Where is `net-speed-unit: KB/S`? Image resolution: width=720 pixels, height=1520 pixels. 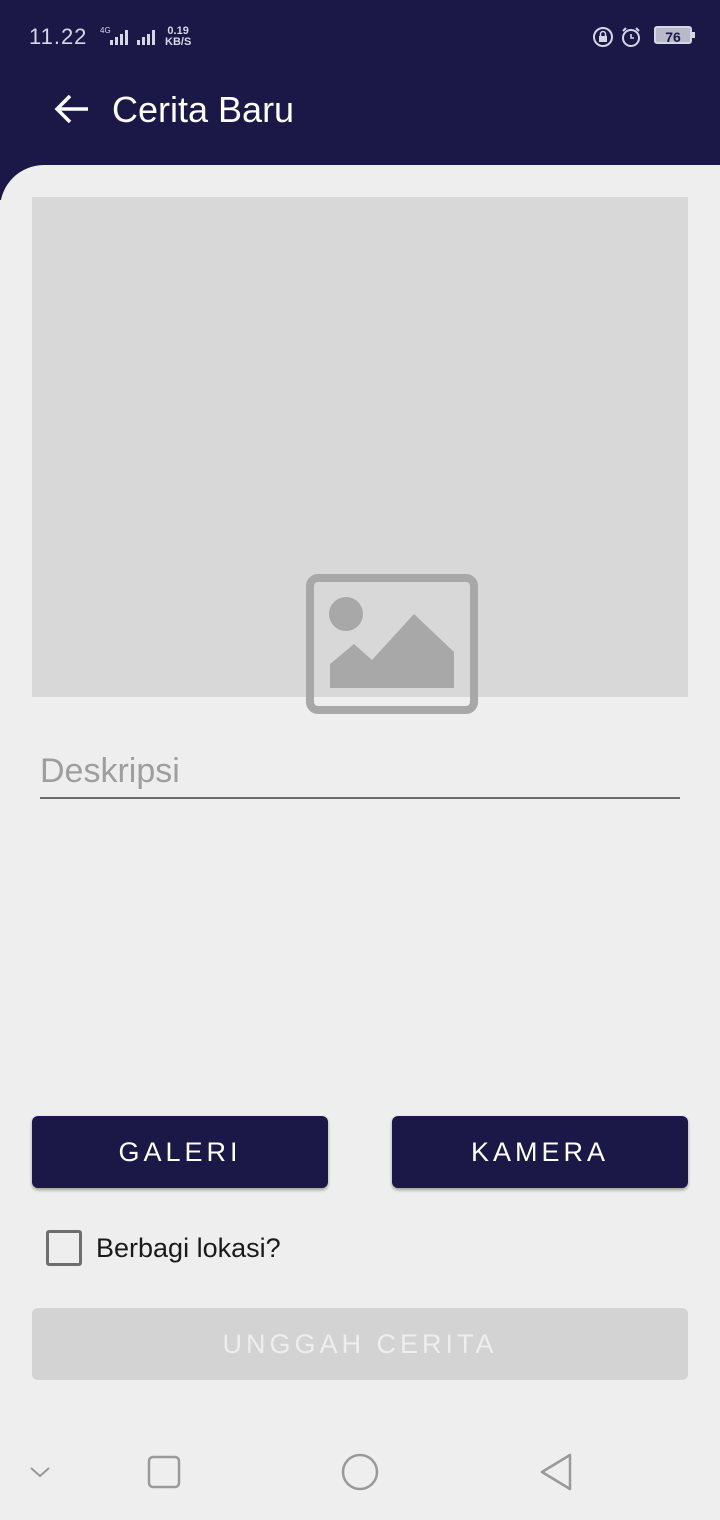 net-speed-unit: KB/S is located at coordinates (178, 42).